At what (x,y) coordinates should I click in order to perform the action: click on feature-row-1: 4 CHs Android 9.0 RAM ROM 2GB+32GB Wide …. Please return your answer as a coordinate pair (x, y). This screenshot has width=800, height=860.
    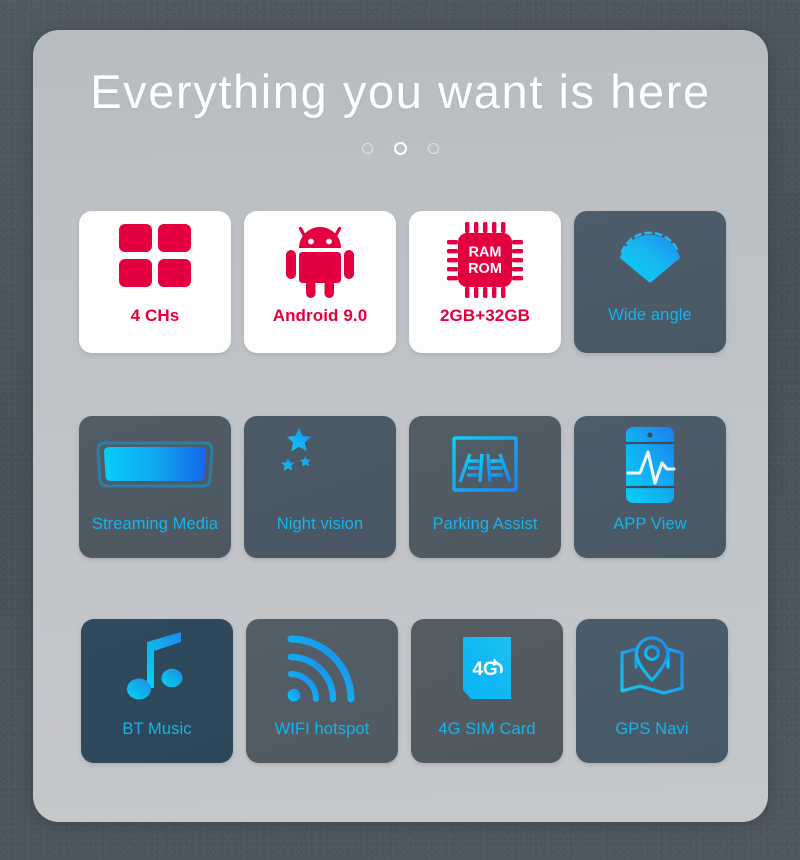
    Looking at the image, I should click on (402, 282).